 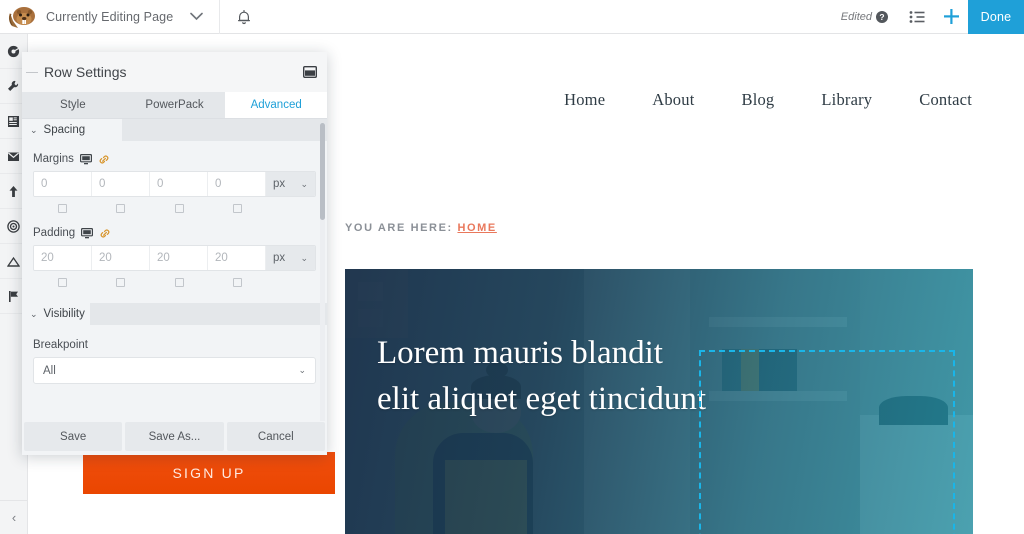 I want to click on breadcrumb-prefix: YOU ARE HERE:, so click(x=399, y=228).